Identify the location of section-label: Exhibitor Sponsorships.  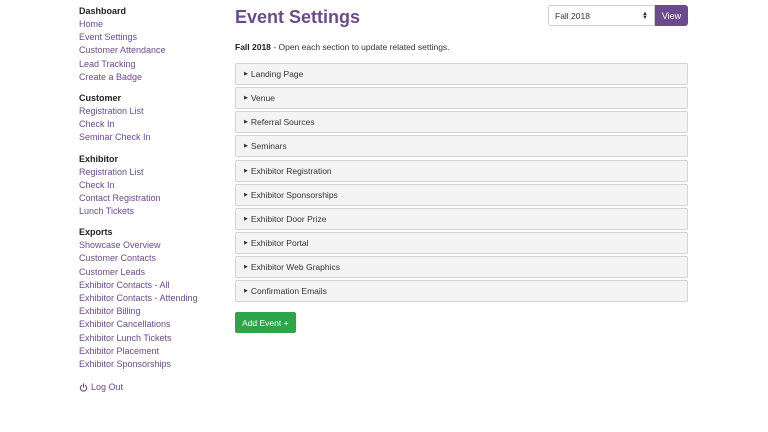
(294, 194).